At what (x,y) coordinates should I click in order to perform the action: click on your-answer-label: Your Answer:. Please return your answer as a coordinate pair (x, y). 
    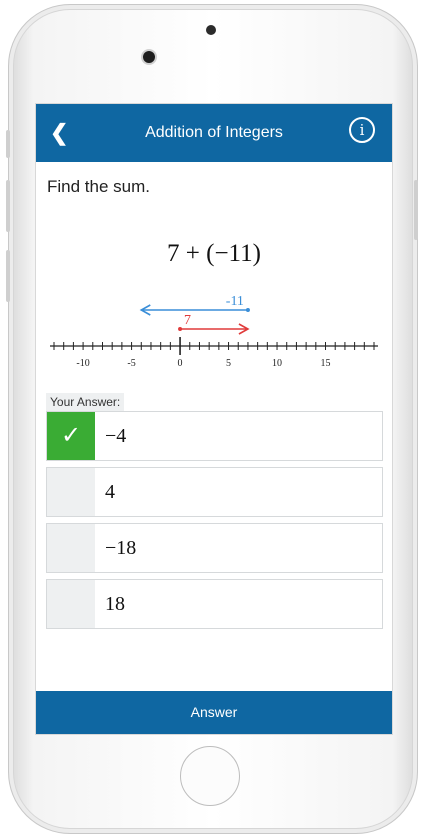
    Looking at the image, I should click on (85, 402).